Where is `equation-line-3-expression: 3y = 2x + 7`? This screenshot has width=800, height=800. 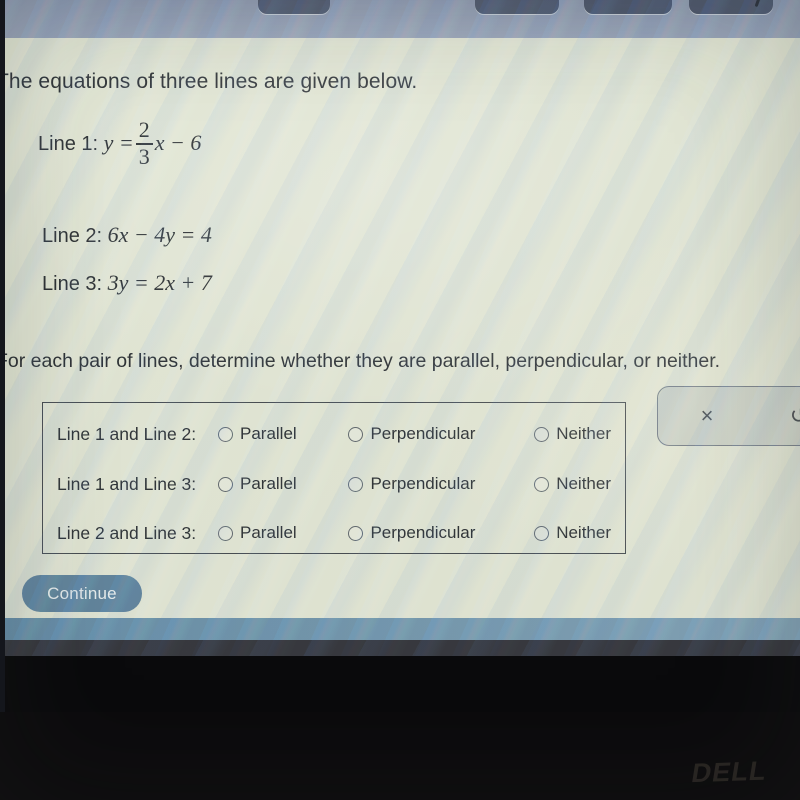
equation-line-3-expression: 3y = 2x + 7 is located at coordinates (159, 282).